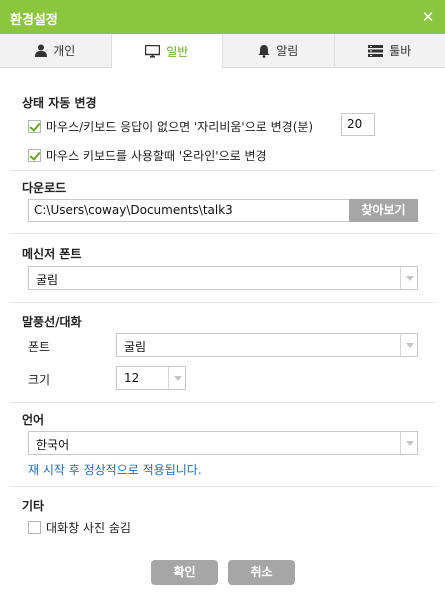 The width and height of the screenshot is (445, 595). Describe the element at coordinates (39, 380) in the screenshot. I see `size-label: 크기` at that location.